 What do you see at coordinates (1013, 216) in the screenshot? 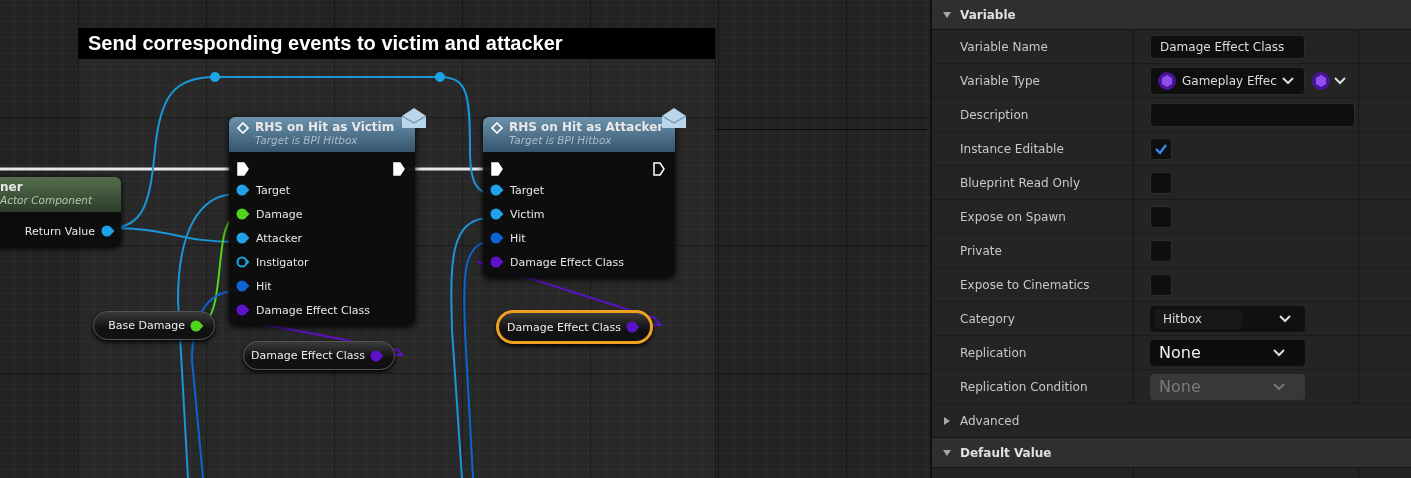
I see `property-label: Expose on Spawn` at bounding box center [1013, 216].